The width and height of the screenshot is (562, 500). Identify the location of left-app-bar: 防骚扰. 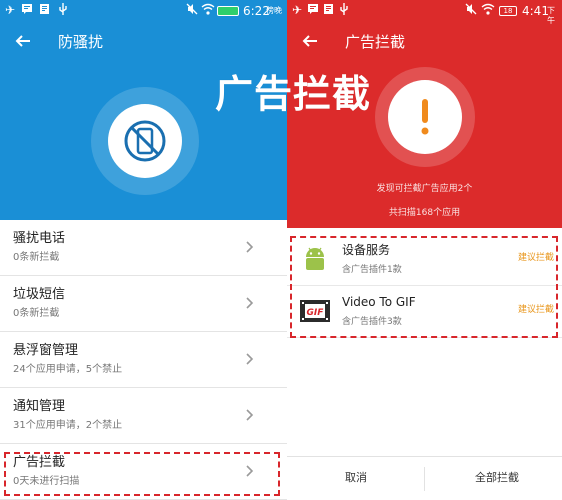
(143, 43).